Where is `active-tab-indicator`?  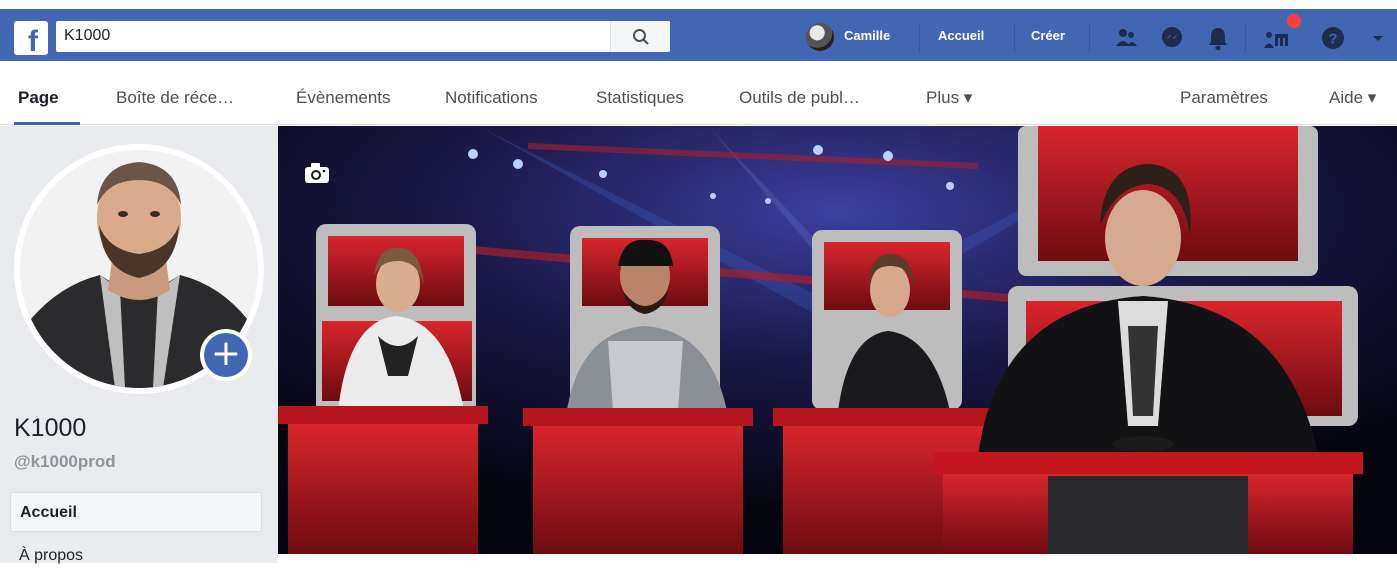
active-tab-indicator is located at coordinates (47, 123).